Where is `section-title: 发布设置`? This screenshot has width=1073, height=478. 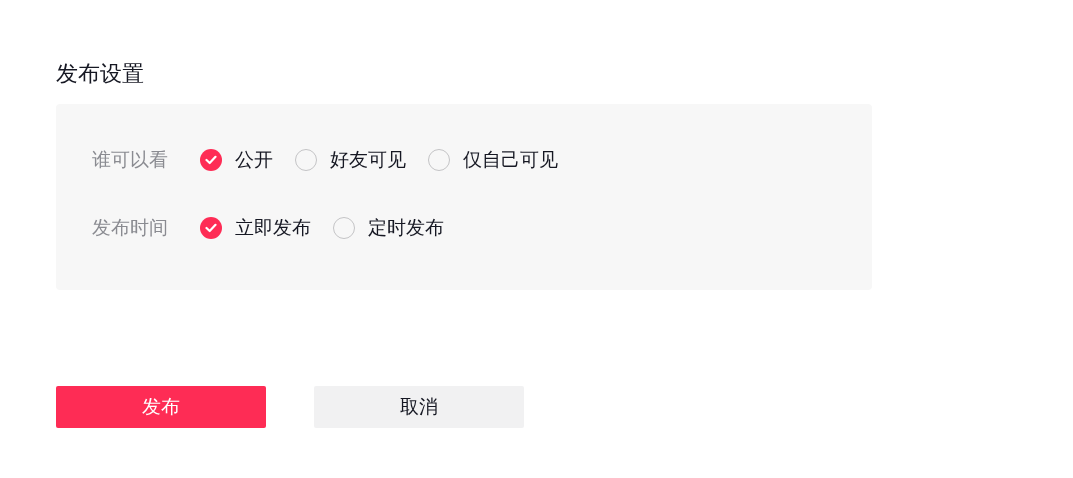 section-title: 发布设置 is located at coordinates (100, 74).